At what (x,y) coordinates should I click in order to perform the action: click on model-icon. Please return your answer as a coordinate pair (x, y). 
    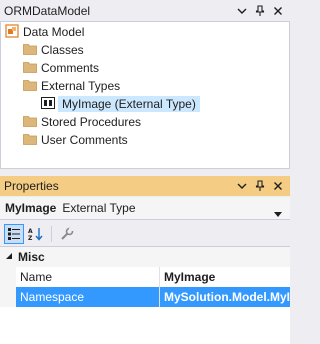
    Looking at the image, I should click on (12, 32).